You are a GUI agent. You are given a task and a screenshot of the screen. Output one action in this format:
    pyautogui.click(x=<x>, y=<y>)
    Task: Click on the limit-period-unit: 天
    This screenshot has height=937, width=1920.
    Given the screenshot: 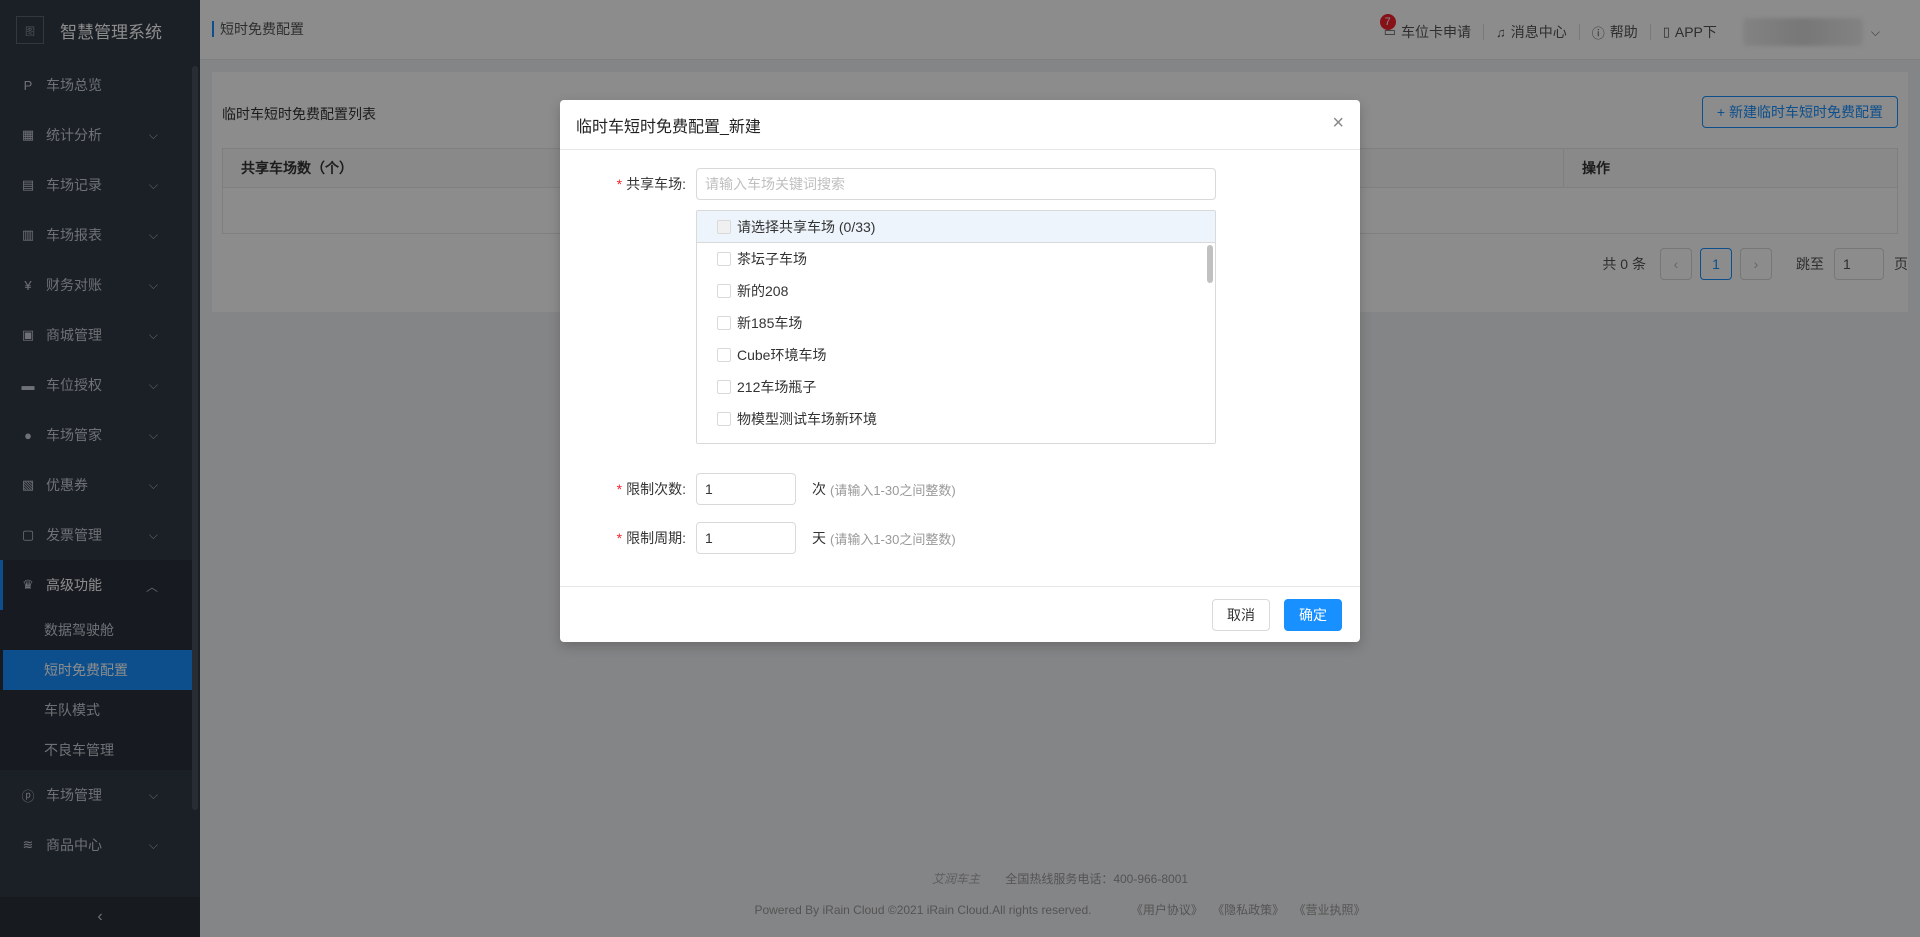 What is the action you would take?
    pyautogui.click(x=819, y=538)
    